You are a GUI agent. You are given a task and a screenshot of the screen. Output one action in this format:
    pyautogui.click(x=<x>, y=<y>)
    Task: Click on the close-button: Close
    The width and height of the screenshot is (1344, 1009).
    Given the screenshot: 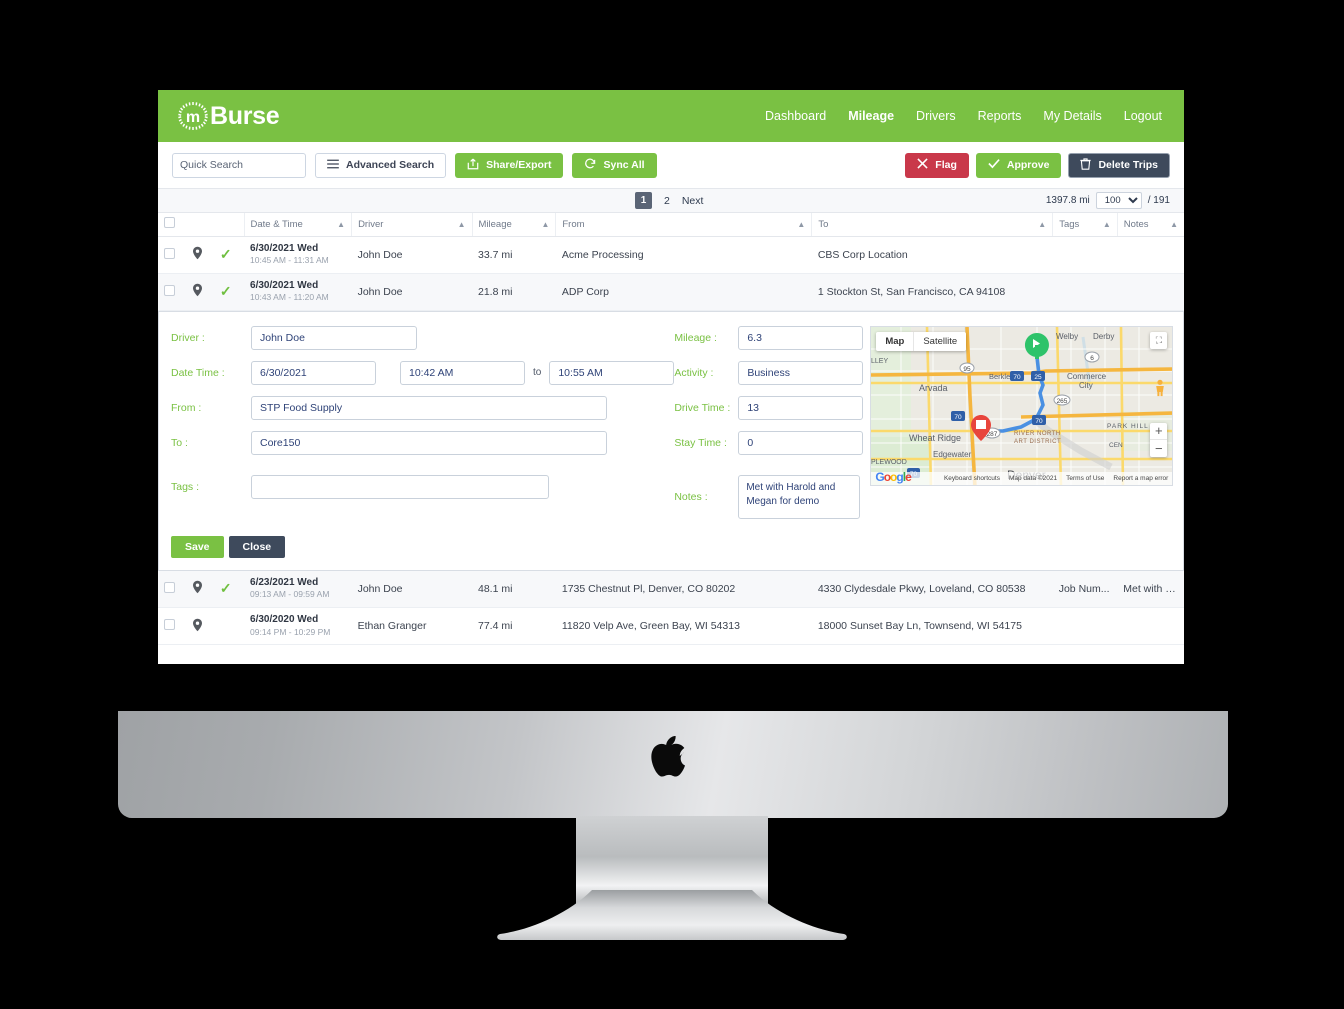 What is the action you would take?
    pyautogui.click(x=257, y=546)
    